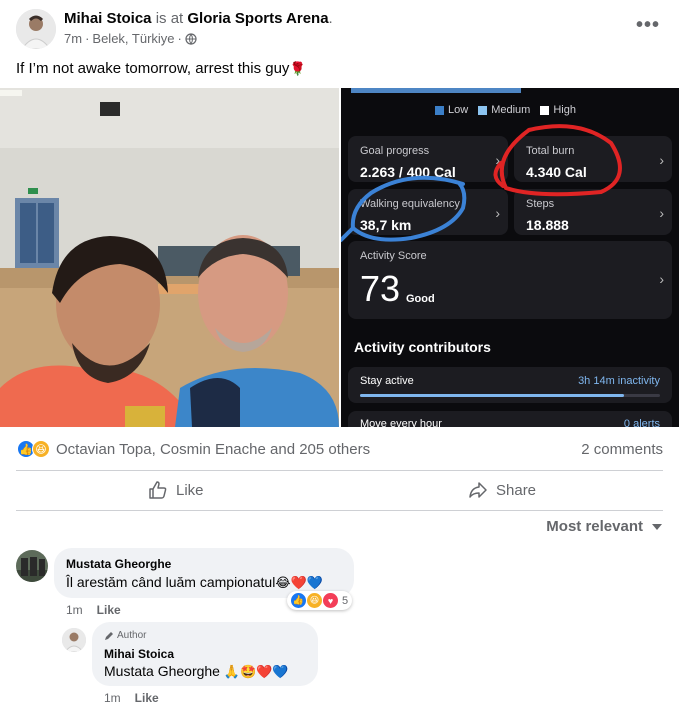 The height and width of the screenshot is (707, 679). Describe the element at coordinates (158, 490) in the screenshot. I see `thumbs-up-icon` at that location.